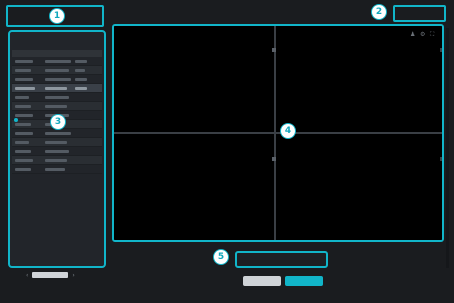  I want to click on playback-timeline, so click(281, 259).